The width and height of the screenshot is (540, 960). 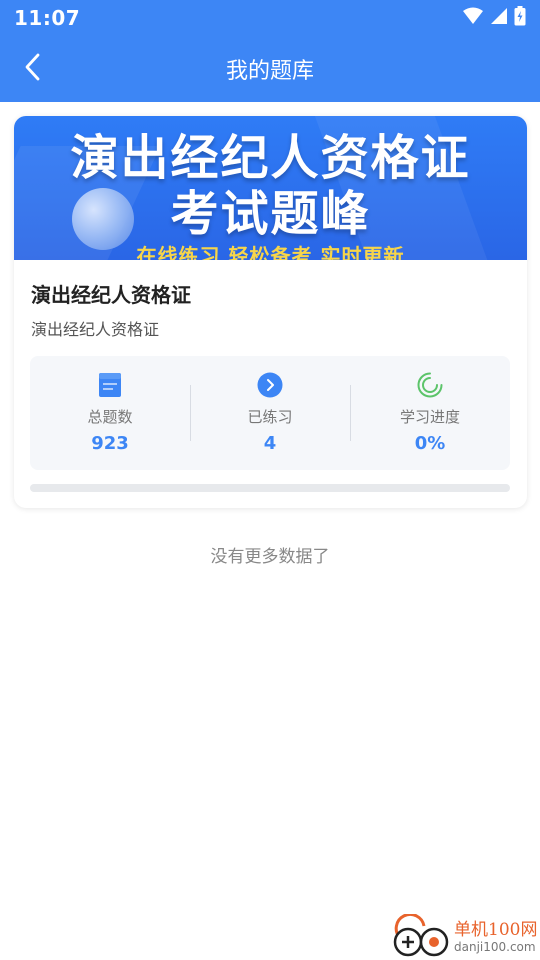 I want to click on bank-subtitle: 演出经纪人资格证, so click(x=95, y=329).